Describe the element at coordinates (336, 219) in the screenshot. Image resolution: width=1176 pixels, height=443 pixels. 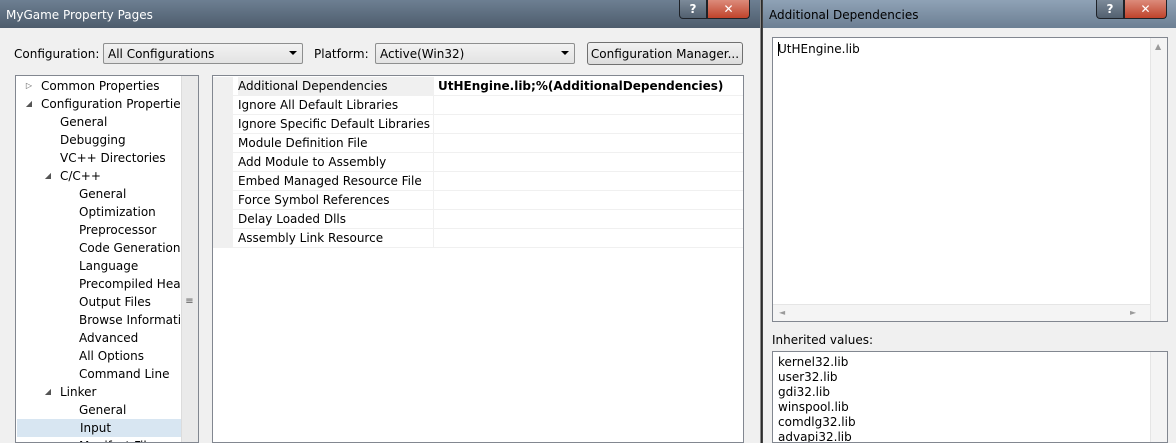
I see `property-name: Delay Loaded Dlls` at that location.